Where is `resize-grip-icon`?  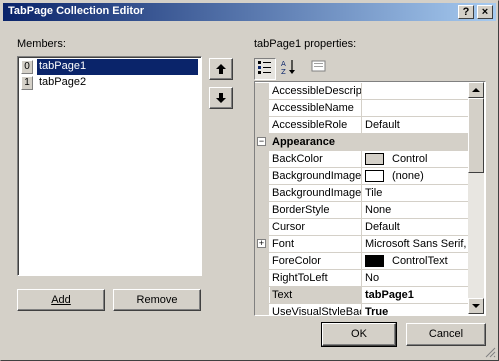
resize-grip-icon is located at coordinates (490, 352).